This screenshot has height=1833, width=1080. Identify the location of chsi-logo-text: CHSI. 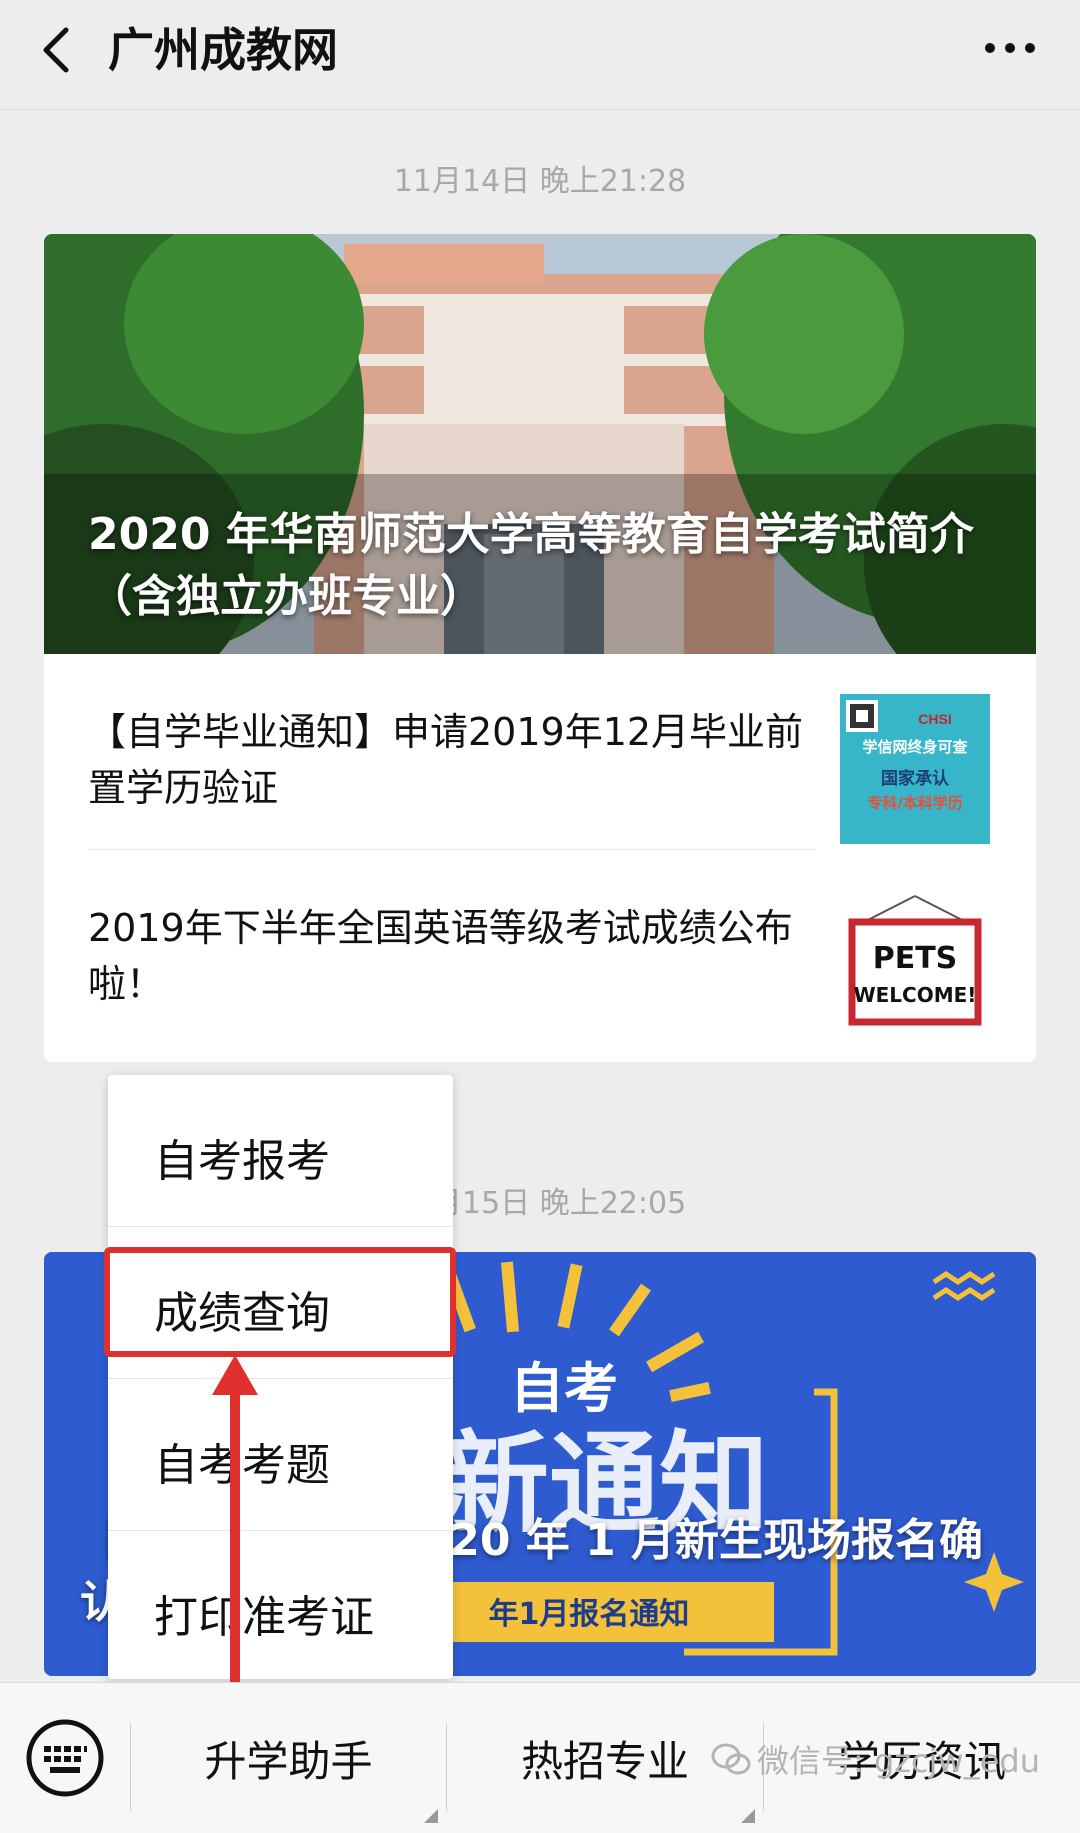
(934, 719).